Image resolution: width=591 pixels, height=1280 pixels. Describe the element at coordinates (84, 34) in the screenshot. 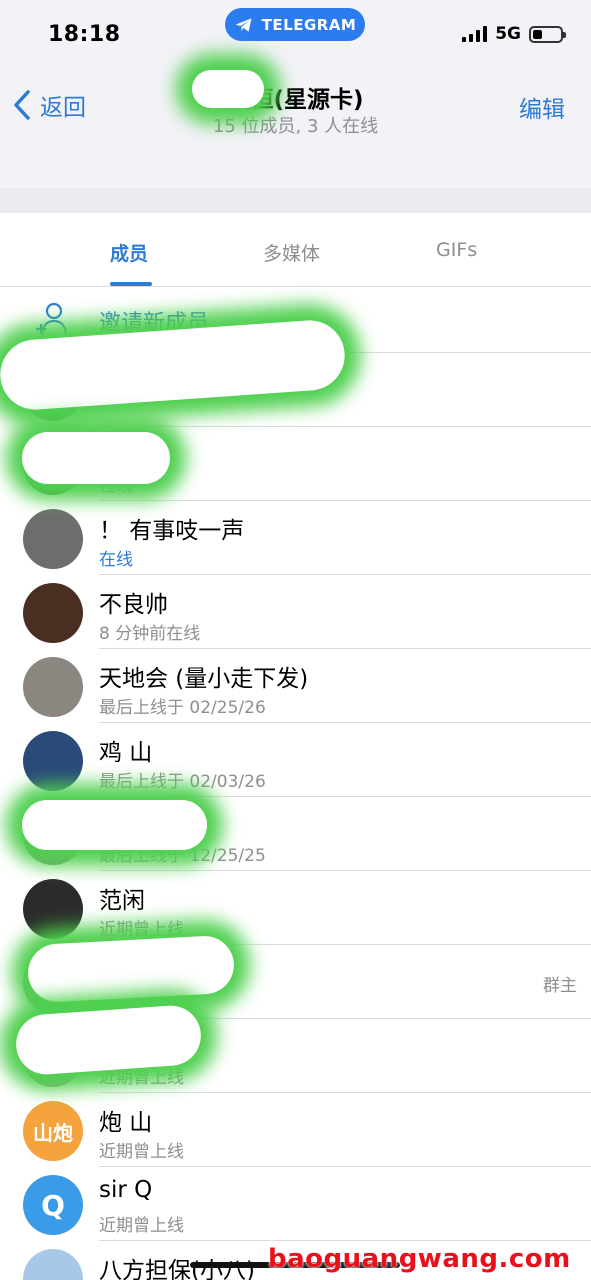

I see `status-time: 18:18` at that location.